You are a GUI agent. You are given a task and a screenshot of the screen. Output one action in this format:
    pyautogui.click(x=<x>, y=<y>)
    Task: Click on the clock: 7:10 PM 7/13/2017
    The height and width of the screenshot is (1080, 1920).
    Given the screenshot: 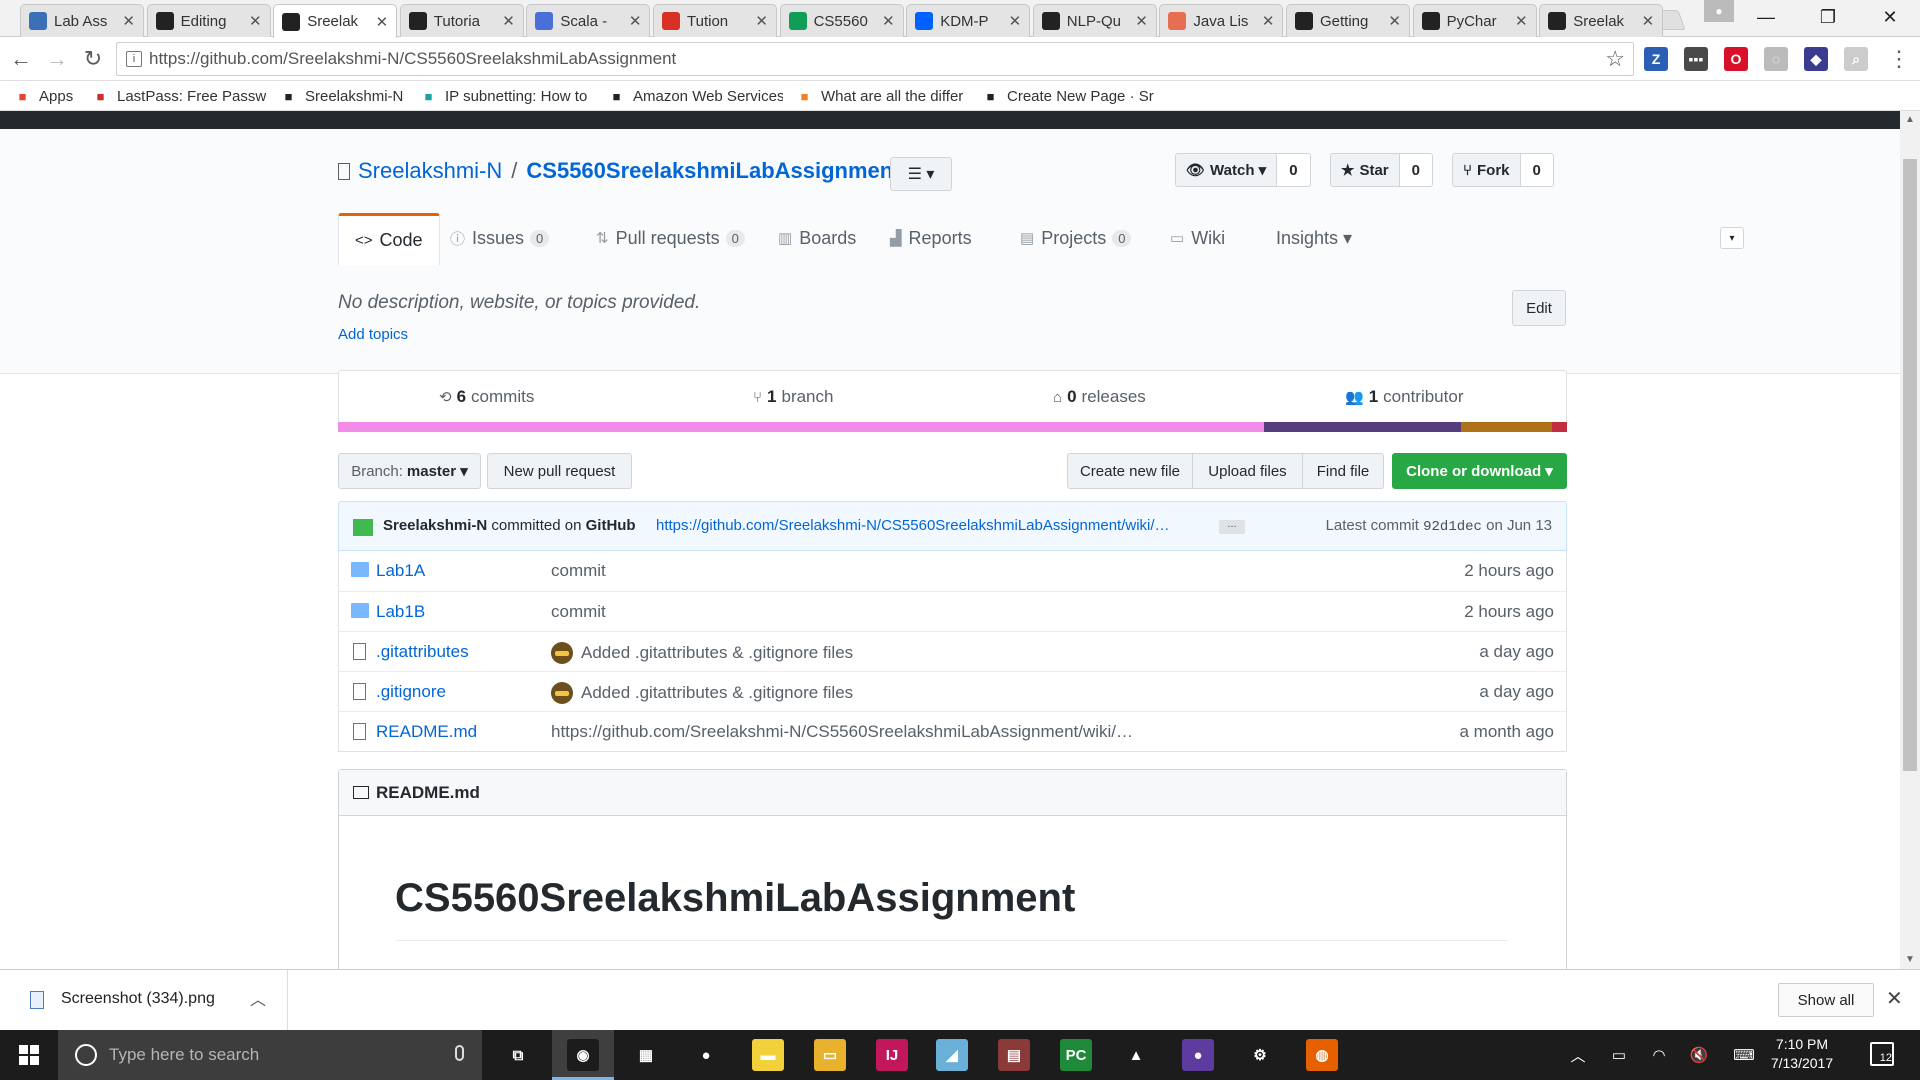 What is the action you would take?
    pyautogui.click(x=1802, y=1054)
    